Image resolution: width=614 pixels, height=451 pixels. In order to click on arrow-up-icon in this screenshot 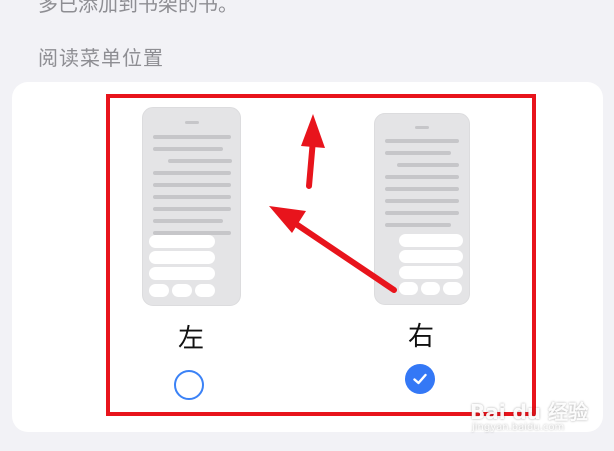, I will do `click(313, 151)`.